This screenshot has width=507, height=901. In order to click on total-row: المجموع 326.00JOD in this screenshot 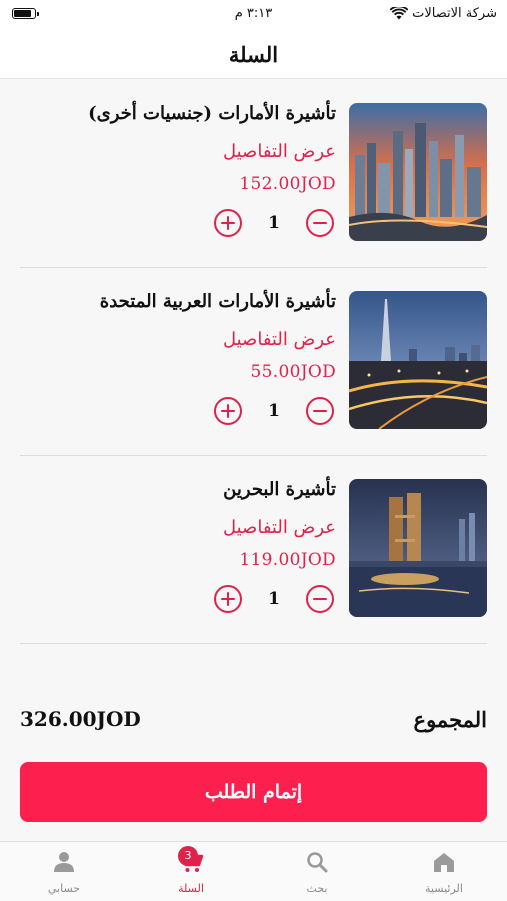, I will do `click(253, 723)`.